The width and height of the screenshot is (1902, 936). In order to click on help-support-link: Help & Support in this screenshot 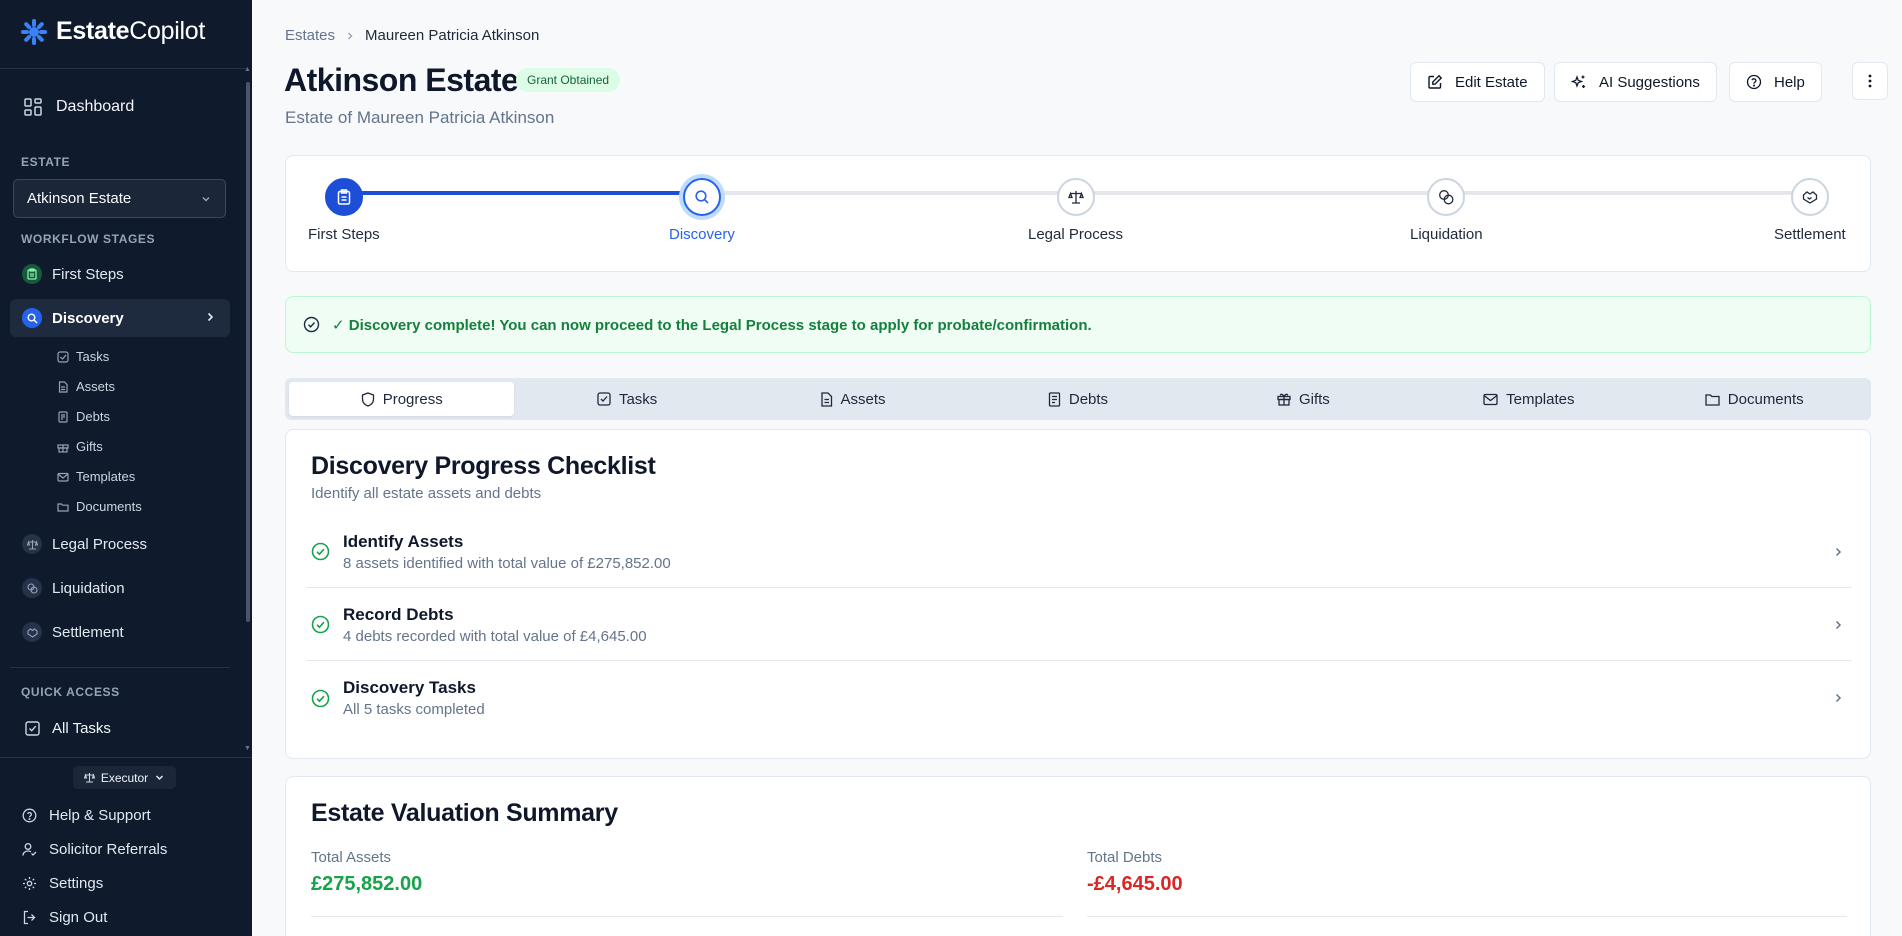, I will do `click(86, 815)`.